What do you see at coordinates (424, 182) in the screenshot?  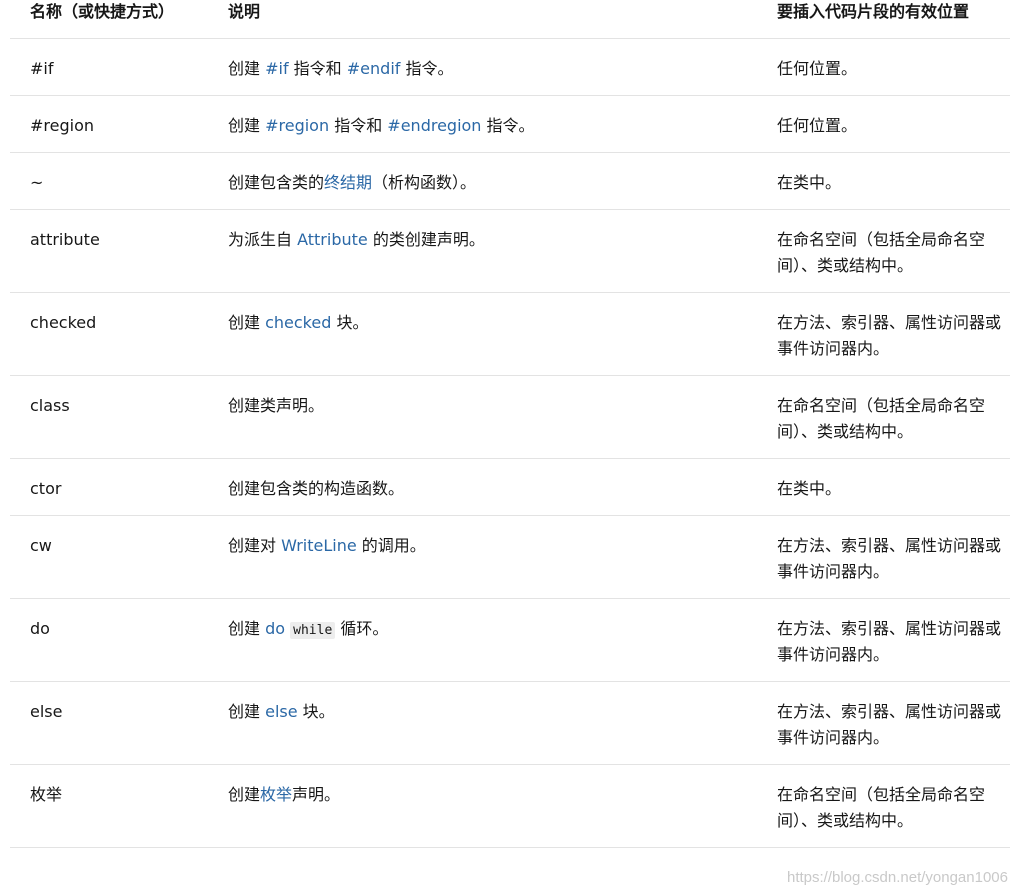 I see `description-text: （析构函数）。` at bounding box center [424, 182].